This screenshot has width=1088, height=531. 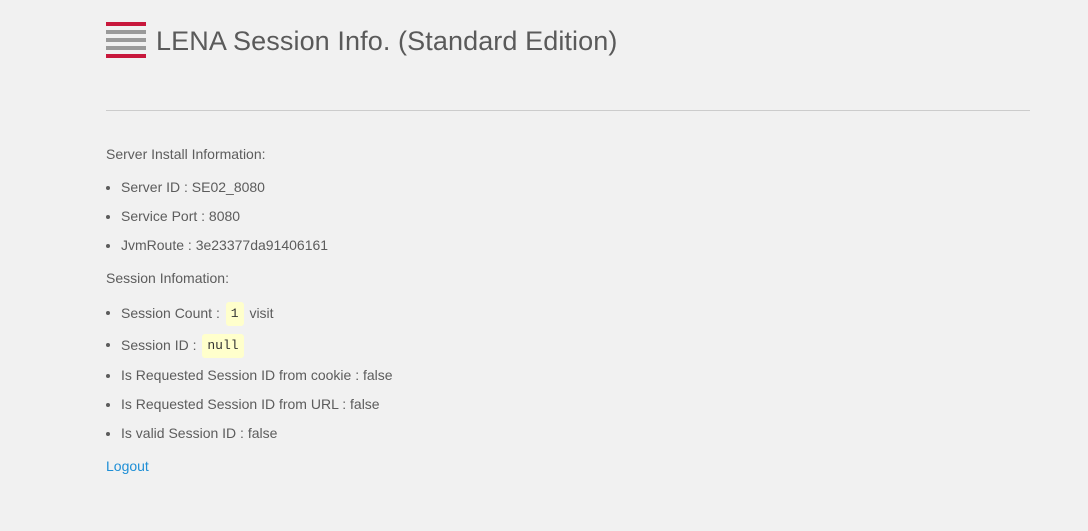 I want to click on session-id-value: null, so click(x=223, y=346).